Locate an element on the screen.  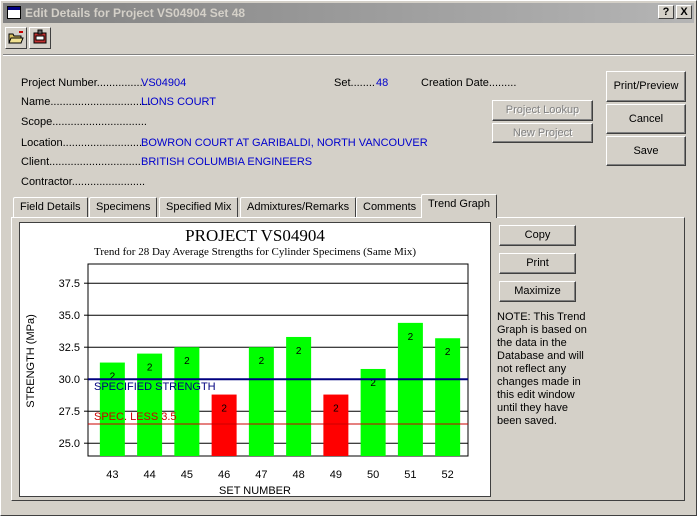
print-setup-button is located at coordinates (40, 38).